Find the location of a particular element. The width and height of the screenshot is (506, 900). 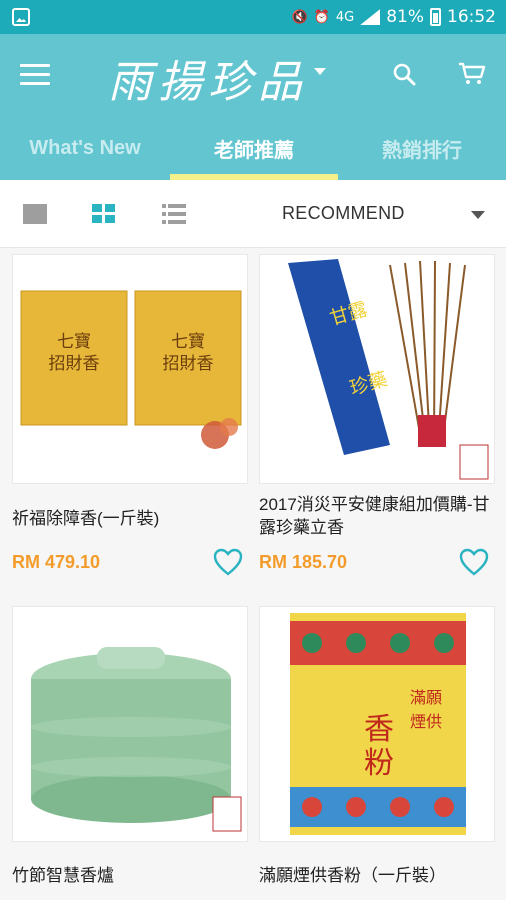

product-price: RM 185.70 is located at coordinates (303, 562).